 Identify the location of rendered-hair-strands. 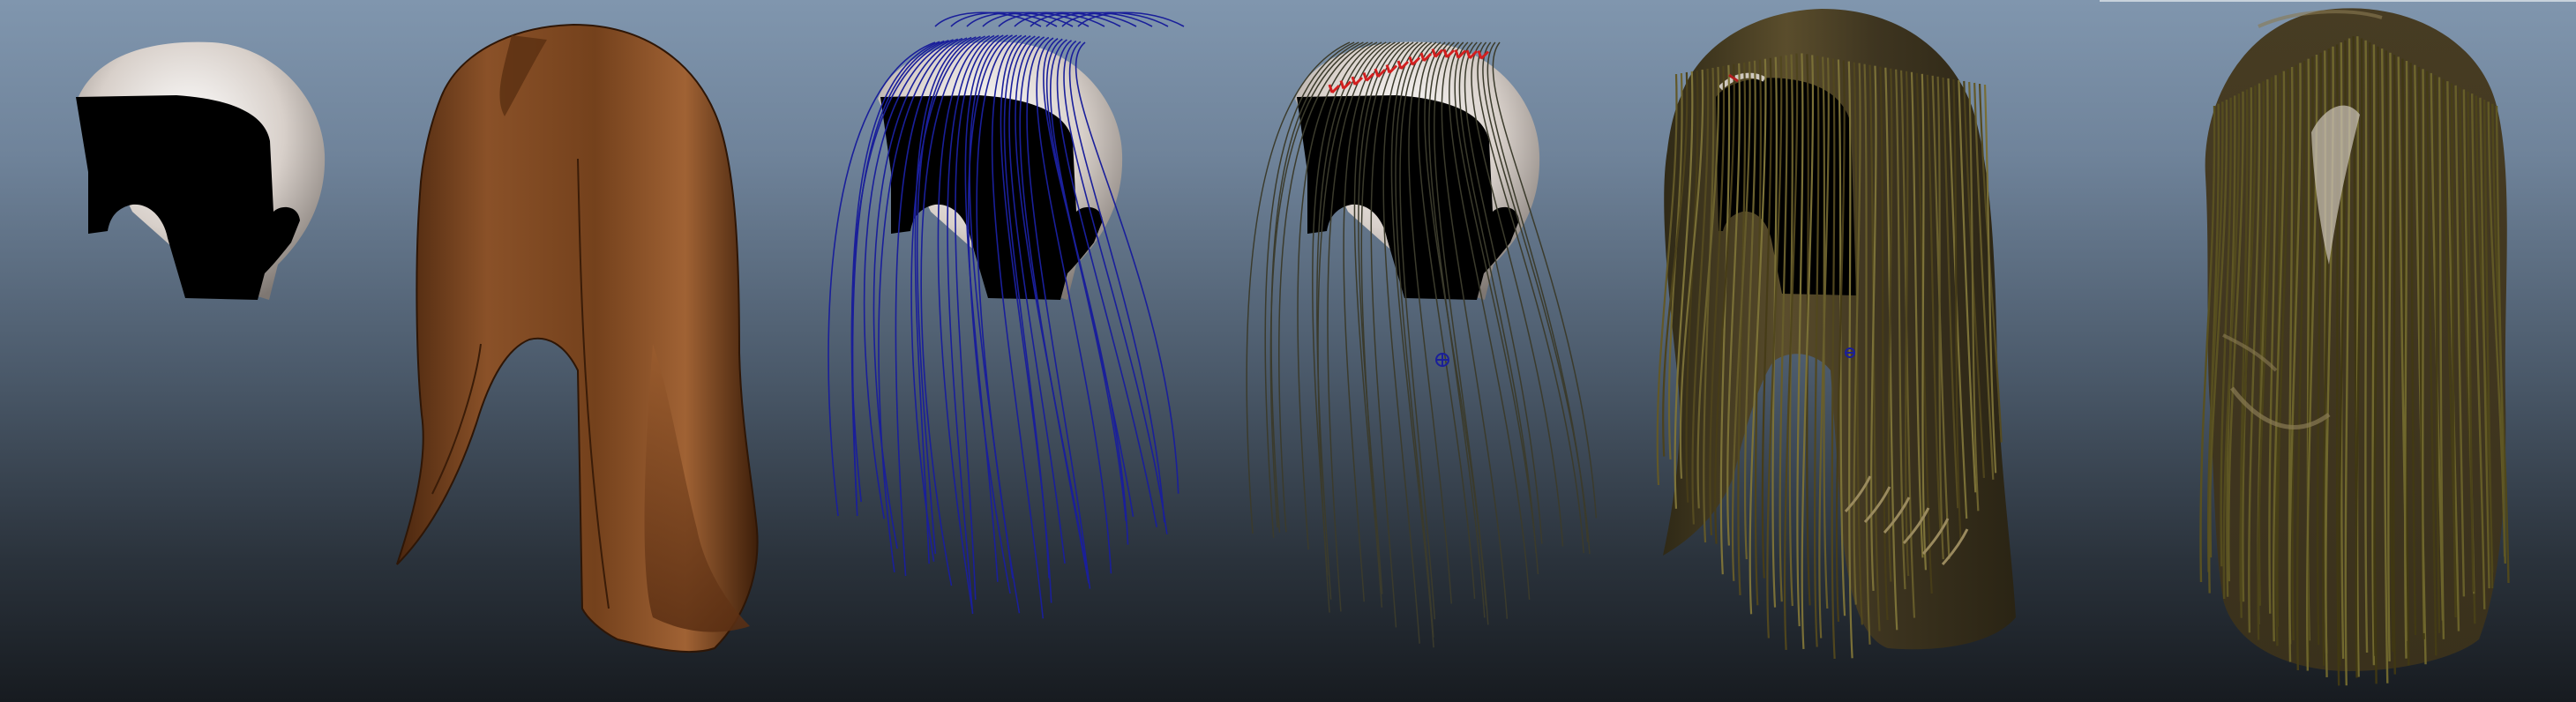
(1836, 334).